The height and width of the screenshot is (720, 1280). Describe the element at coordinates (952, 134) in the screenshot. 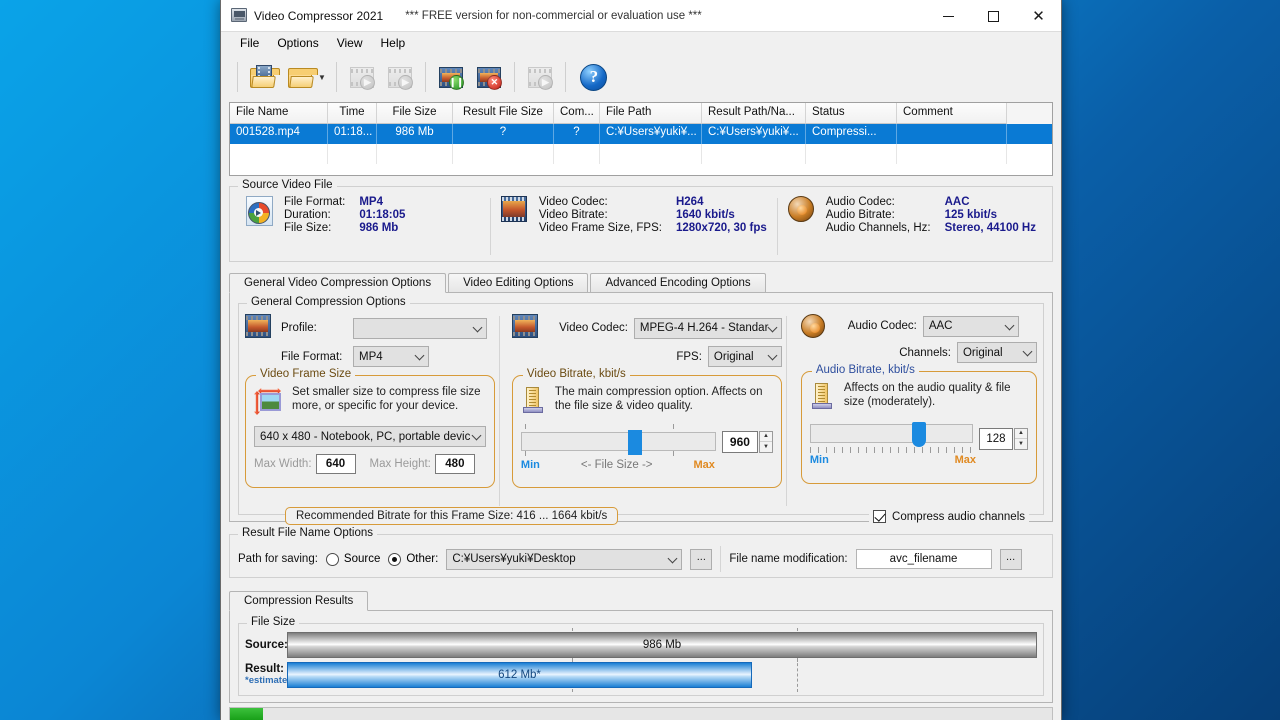

I see `cell-comment` at that location.